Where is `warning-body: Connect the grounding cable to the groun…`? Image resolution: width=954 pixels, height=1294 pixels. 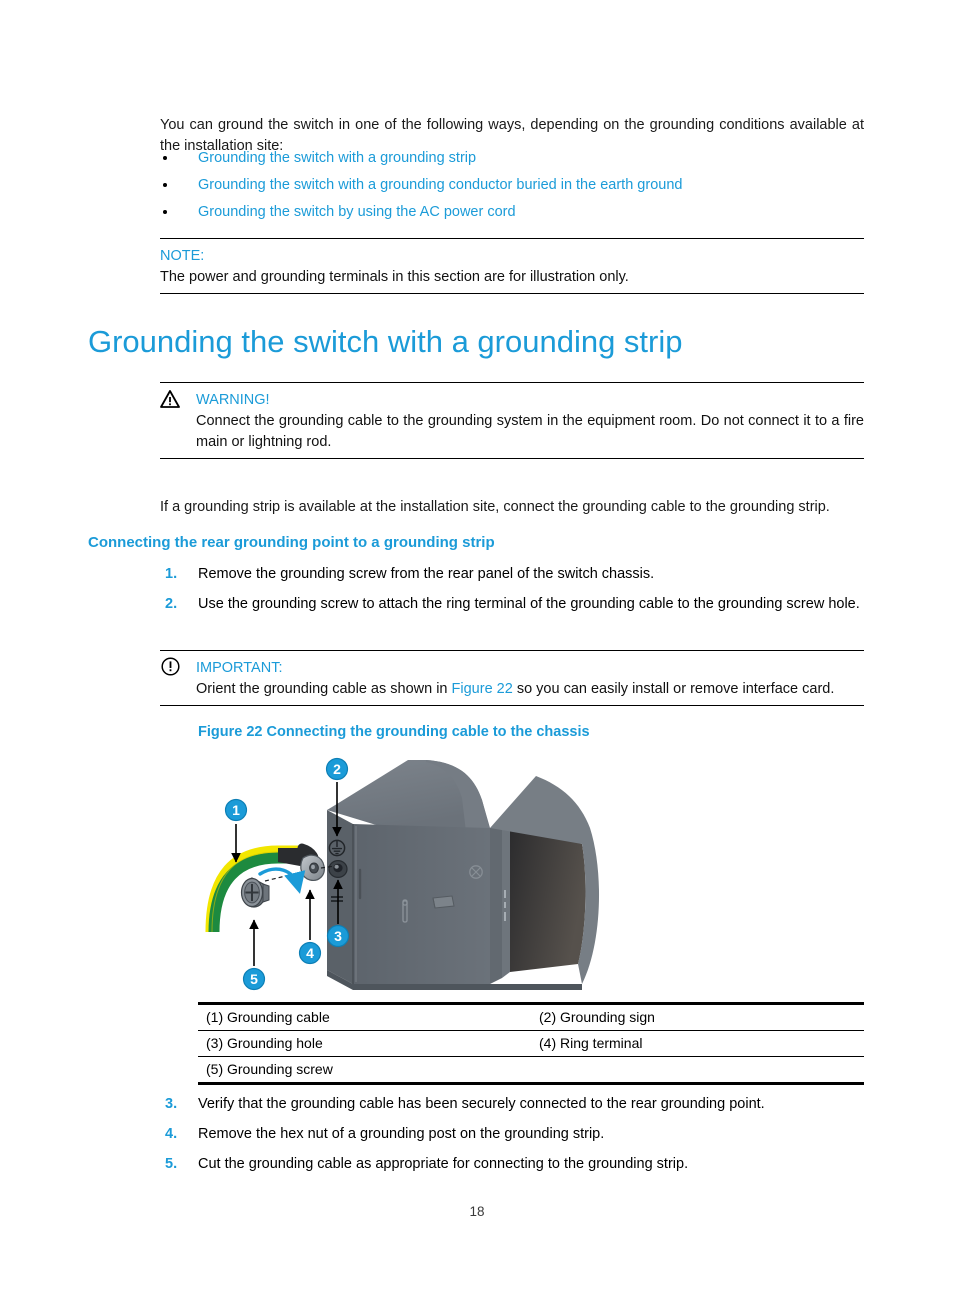
warning-body: Connect the grounding cable to the groun… is located at coordinates (530, 431).